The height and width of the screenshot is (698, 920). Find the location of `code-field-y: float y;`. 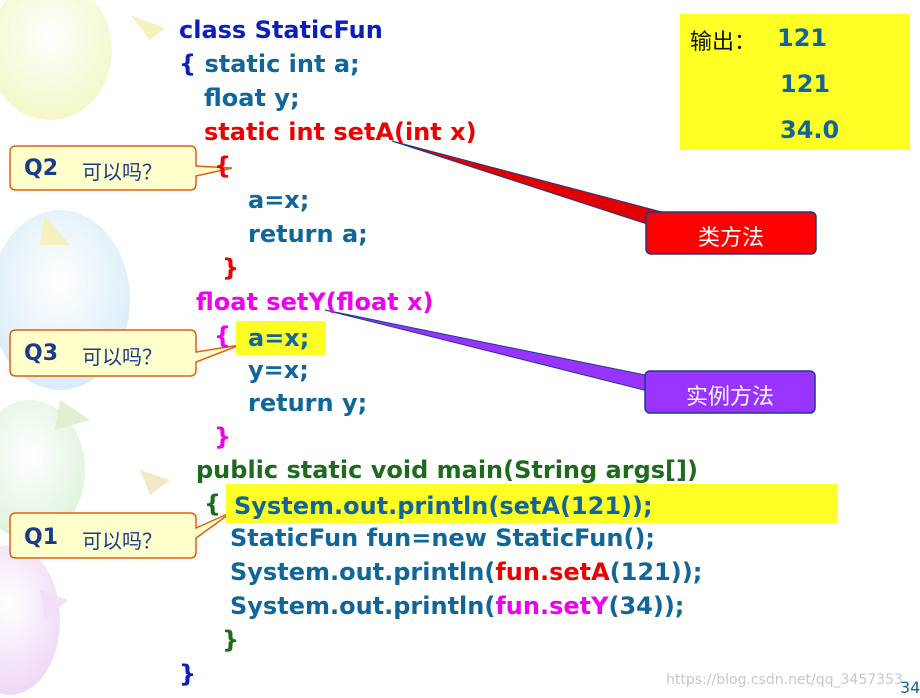

code-field-y: float y; is located at coordinates (252, 98).